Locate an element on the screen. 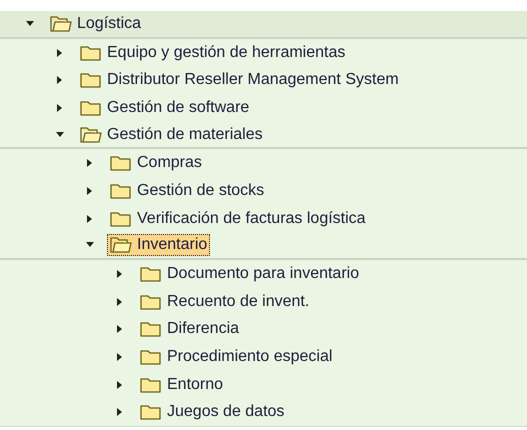 This screenshot has width=527, height=430. tree-item: Gestión de software is located at coordinates (164, 107).